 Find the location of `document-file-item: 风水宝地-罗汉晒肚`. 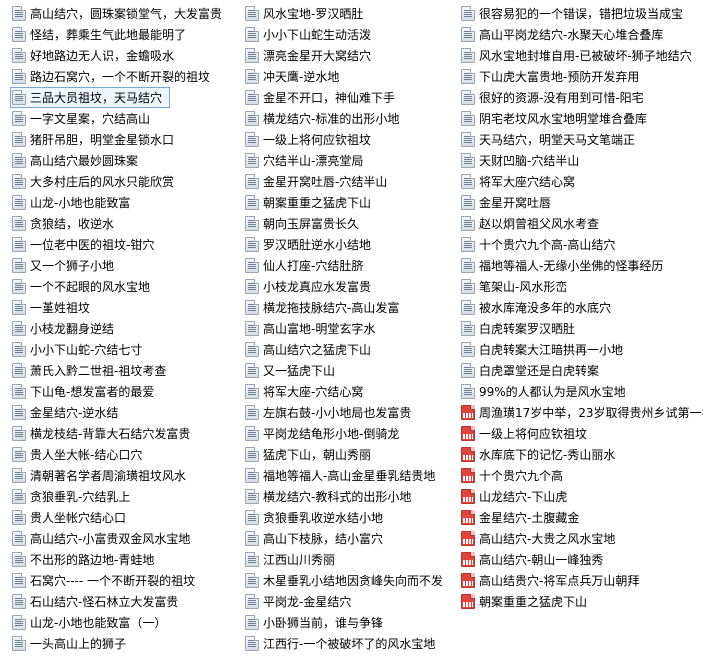

document-file-item: 风水宝地-罗汉晒肚 is located at coordinates (353, 13).